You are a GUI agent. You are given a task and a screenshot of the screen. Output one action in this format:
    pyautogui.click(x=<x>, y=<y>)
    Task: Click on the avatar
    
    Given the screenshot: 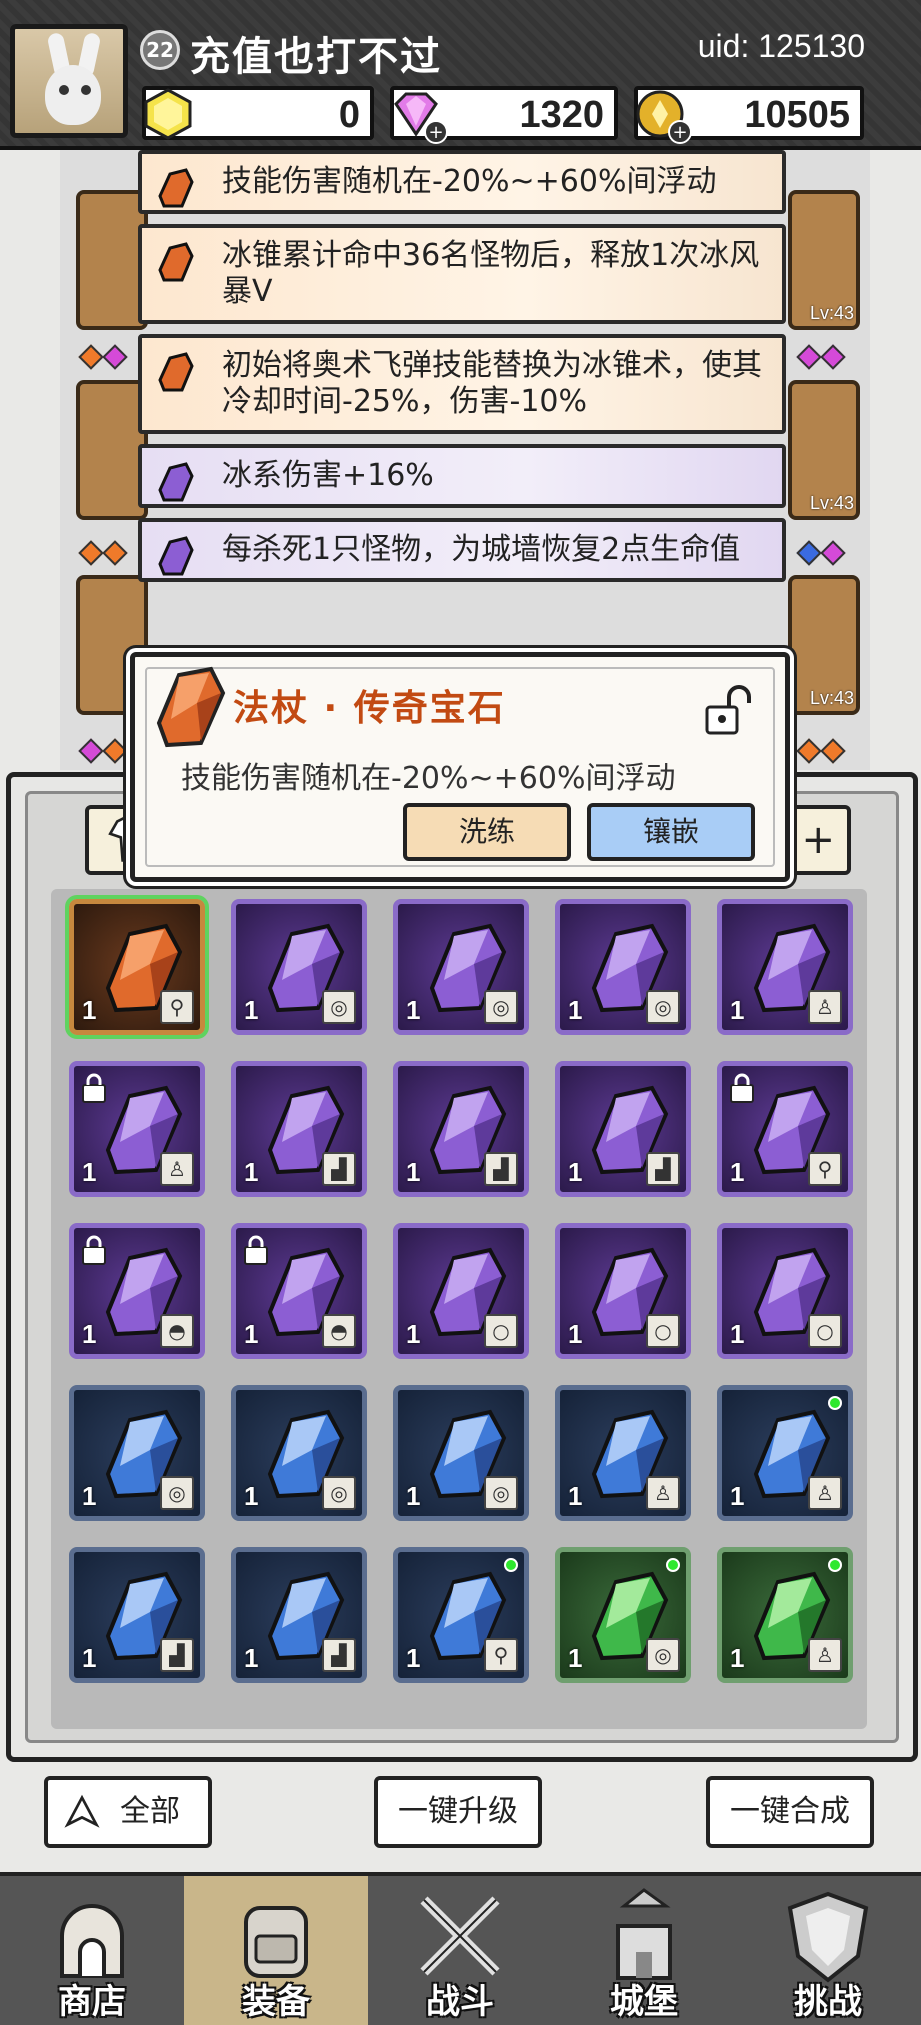 What is the action you would take?
    pyautogui.click(x=69, y=81)
    